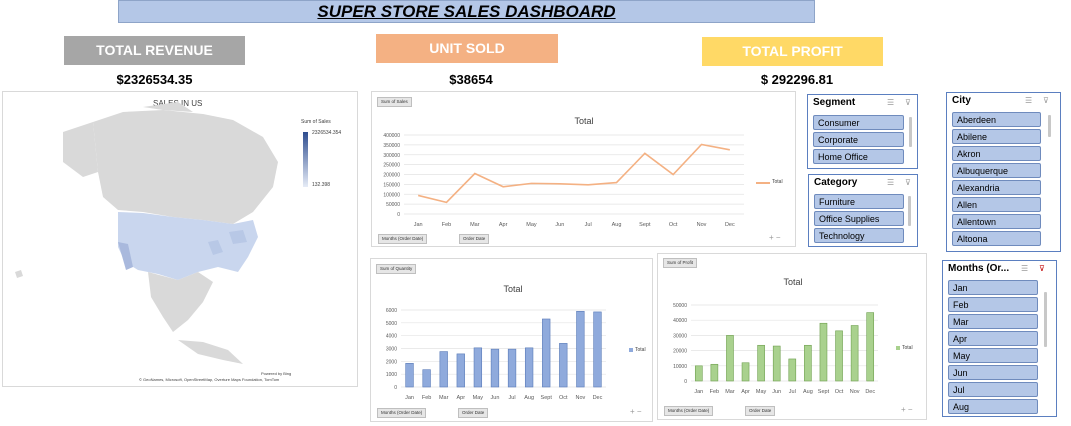 Image resolution: width=1071 pixels, height=426 pixels. Describe the element at coordinates (276, 373) in the screenshot. I see `map-powered-by: Powered by Bing` at that location.